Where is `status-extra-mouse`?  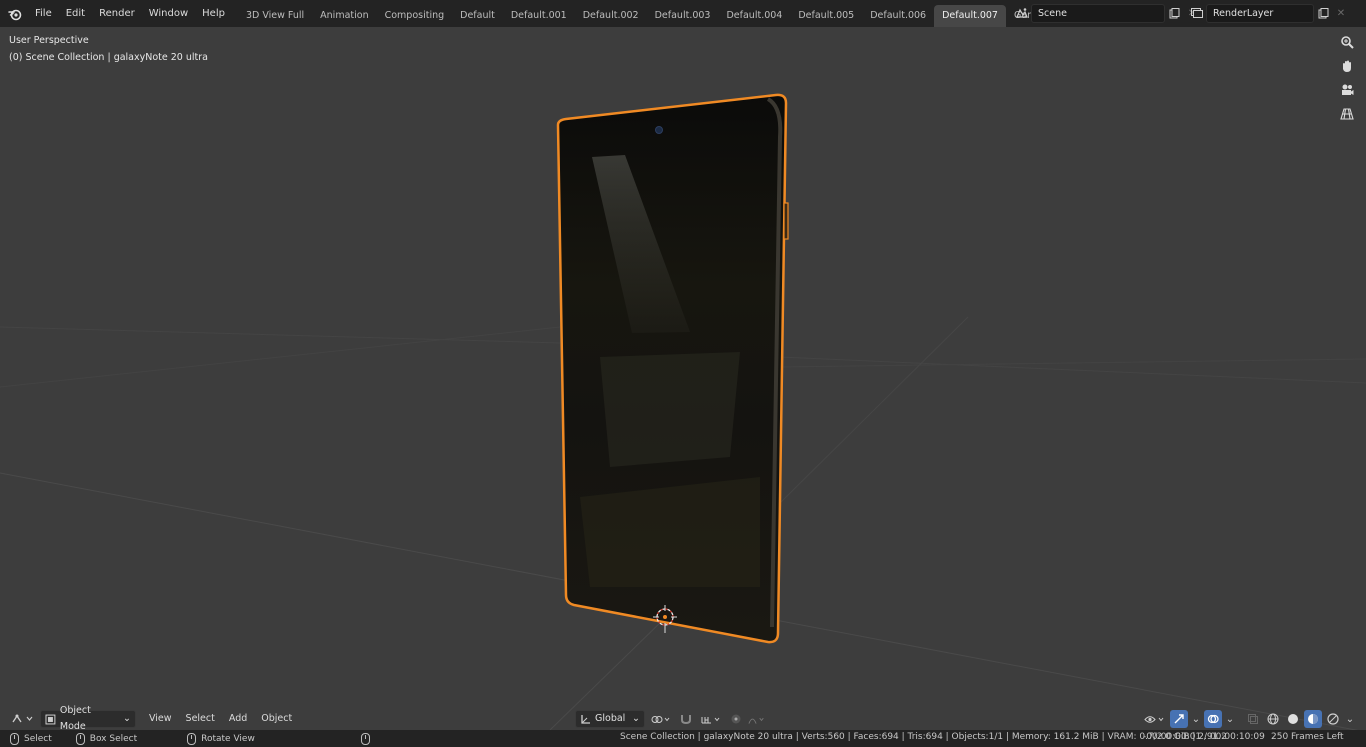
status-extra-mouse is located at coordinates (365, 738).